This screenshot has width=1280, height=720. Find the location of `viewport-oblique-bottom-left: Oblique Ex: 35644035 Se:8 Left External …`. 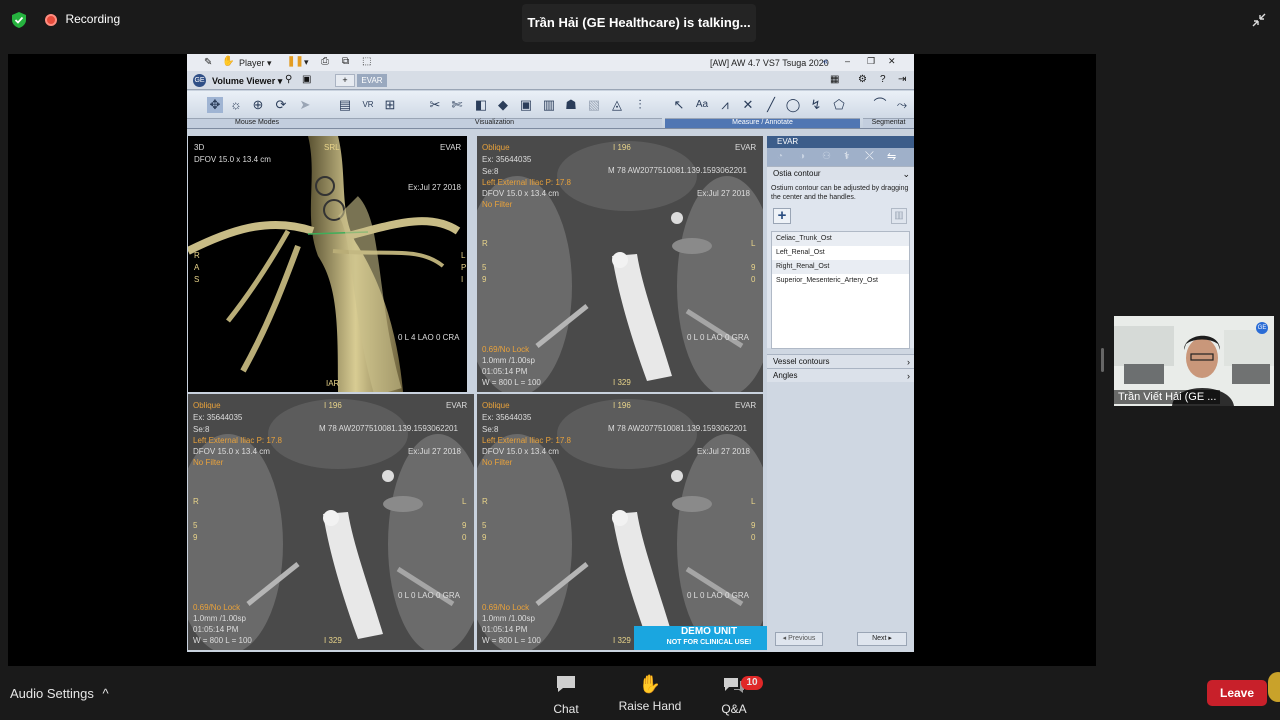

viewport-oblique-bottom-left: Oblique Ex: 35644035 Se:8 Left External … is located at coordinates (331, 522).